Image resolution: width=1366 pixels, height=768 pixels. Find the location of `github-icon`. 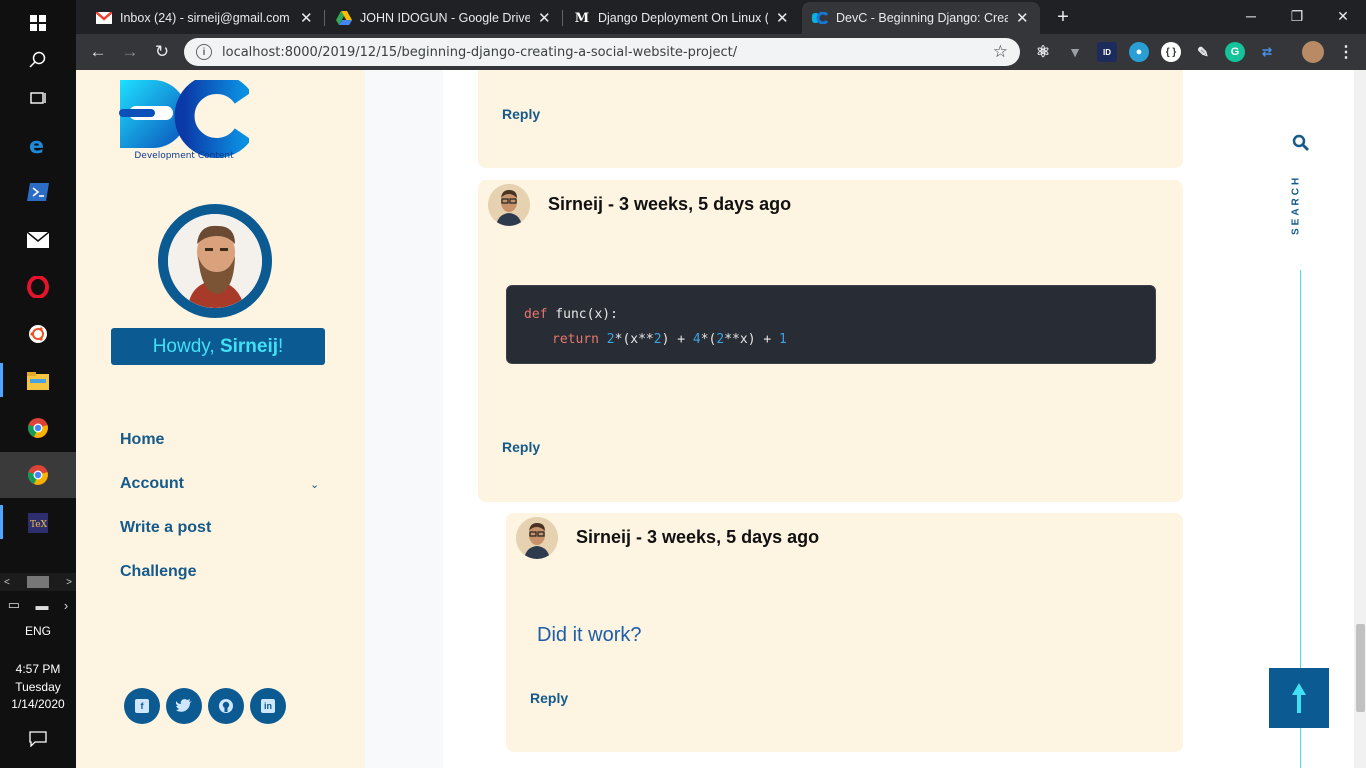

github-icon is located at coordinates (226, 706).